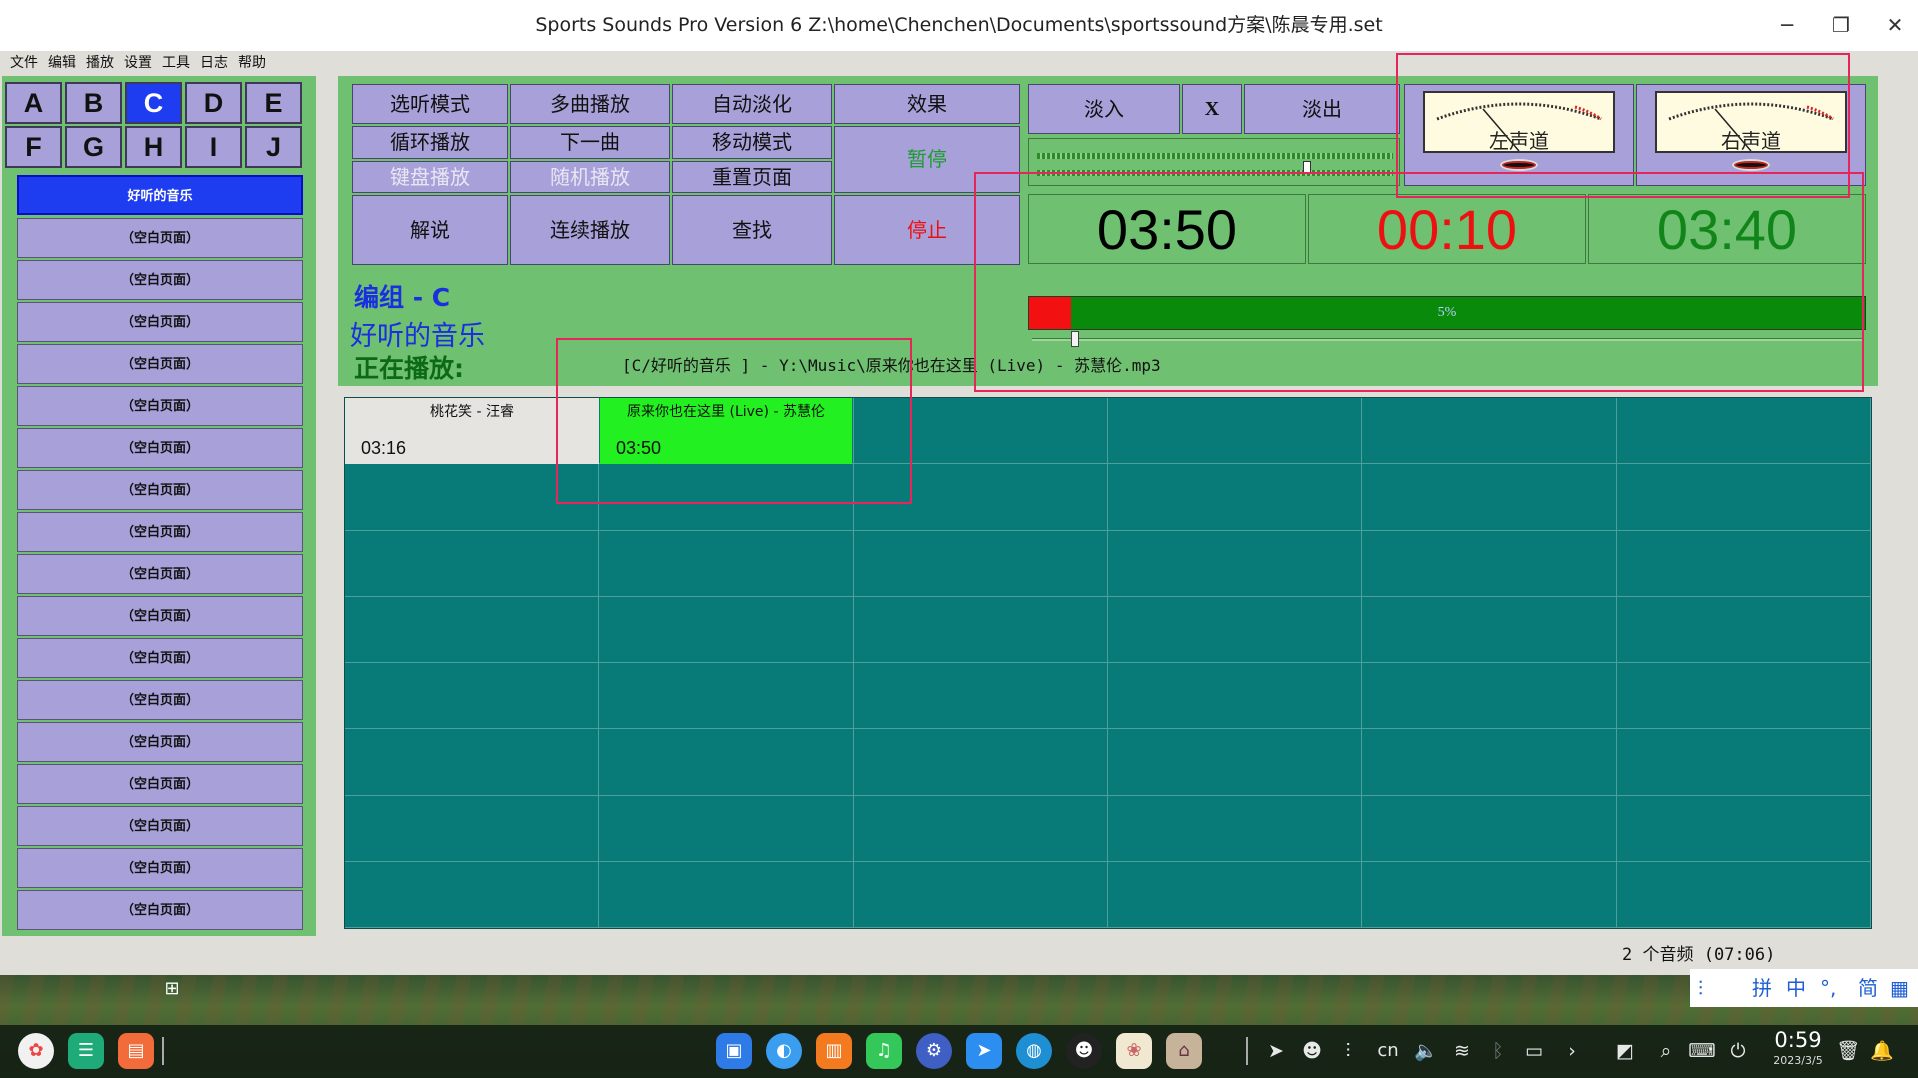  I want to click on ime-simplified: 简, so click(1868, 988).